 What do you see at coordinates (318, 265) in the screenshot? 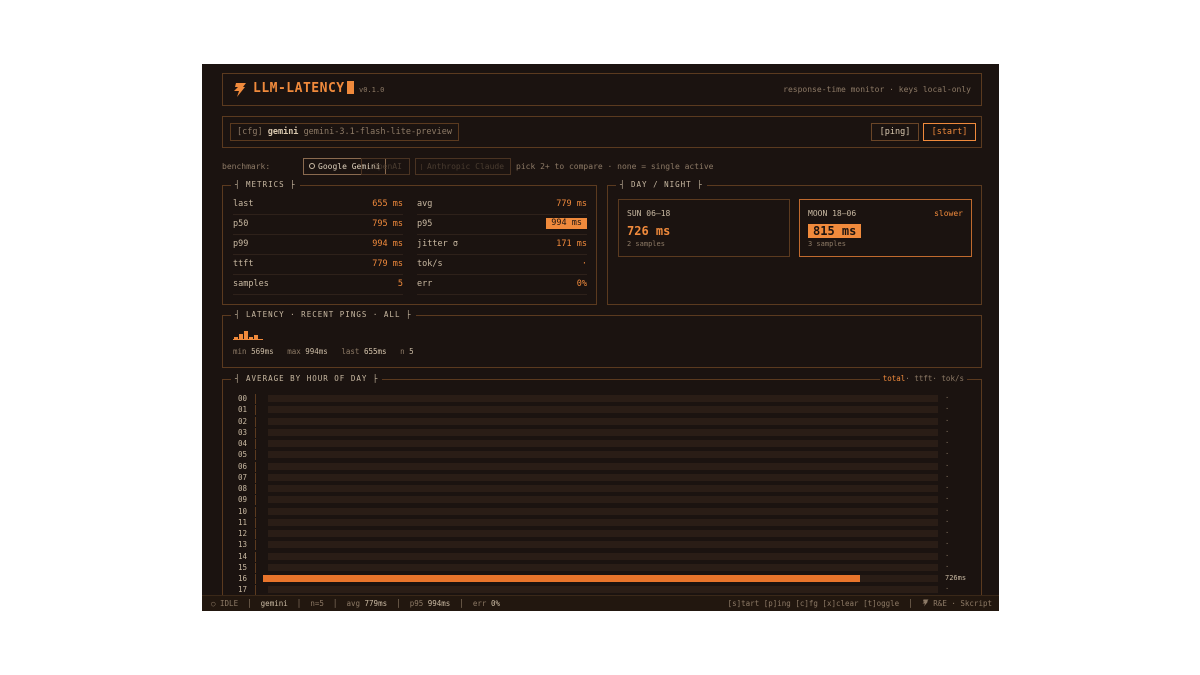
I see `metric-row: ttft 779 ms` at bounding box center [318, 265].